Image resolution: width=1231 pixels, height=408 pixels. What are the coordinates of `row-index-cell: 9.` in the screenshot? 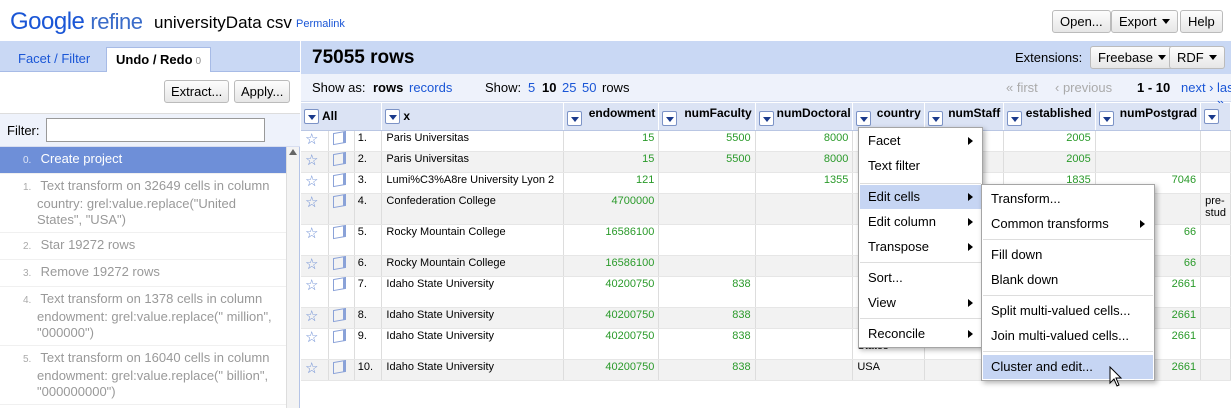 It's located at (368, 344).